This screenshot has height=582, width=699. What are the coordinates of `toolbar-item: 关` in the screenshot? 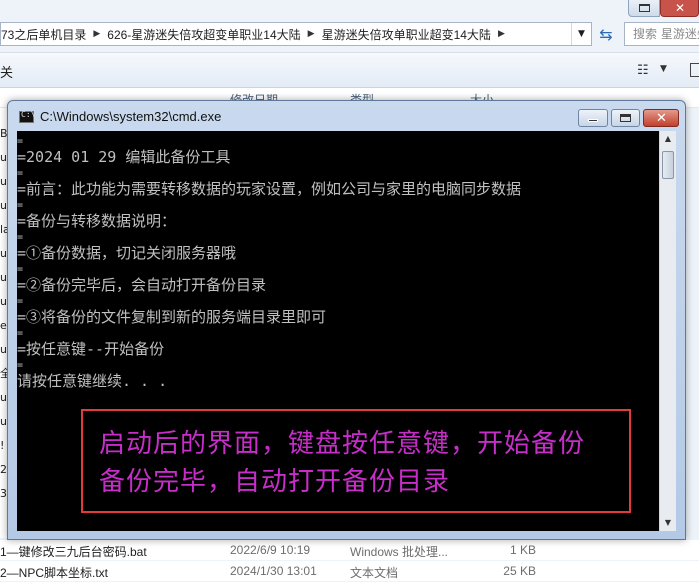 It's located at (6, 71).